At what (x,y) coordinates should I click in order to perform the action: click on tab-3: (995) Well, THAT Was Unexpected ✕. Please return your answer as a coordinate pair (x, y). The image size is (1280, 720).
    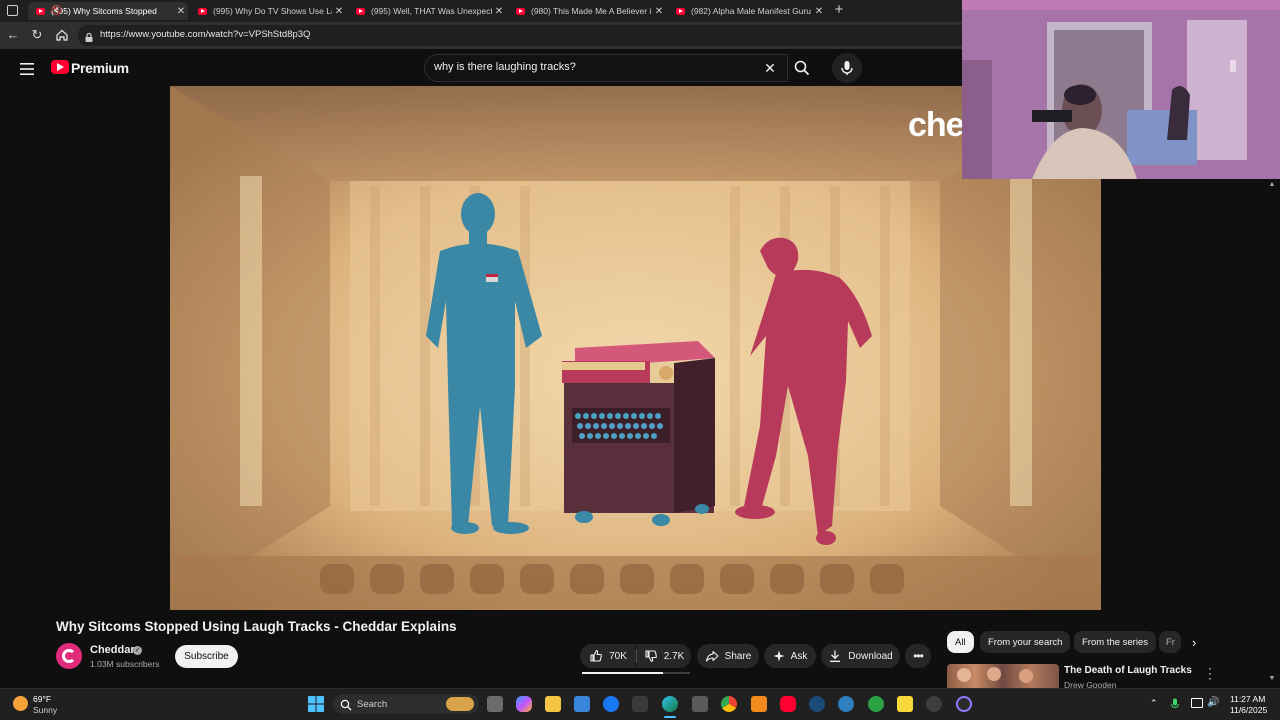
    Looking at the image, I should click on (427, 11).